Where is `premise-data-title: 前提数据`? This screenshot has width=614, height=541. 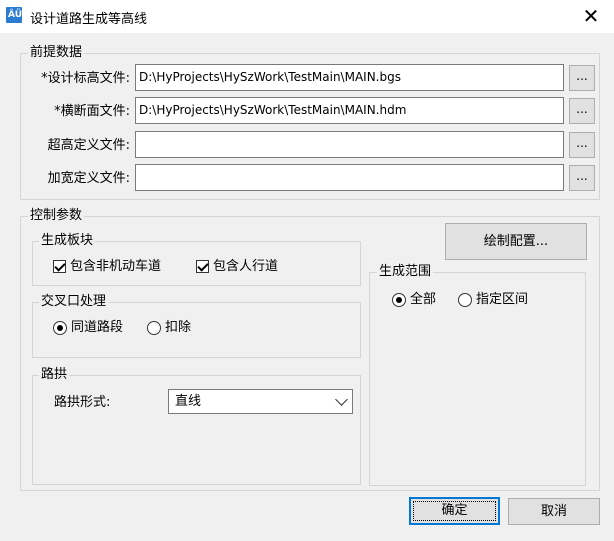
premise-data-title: 前提数据 is located at coordinates (56, 53).